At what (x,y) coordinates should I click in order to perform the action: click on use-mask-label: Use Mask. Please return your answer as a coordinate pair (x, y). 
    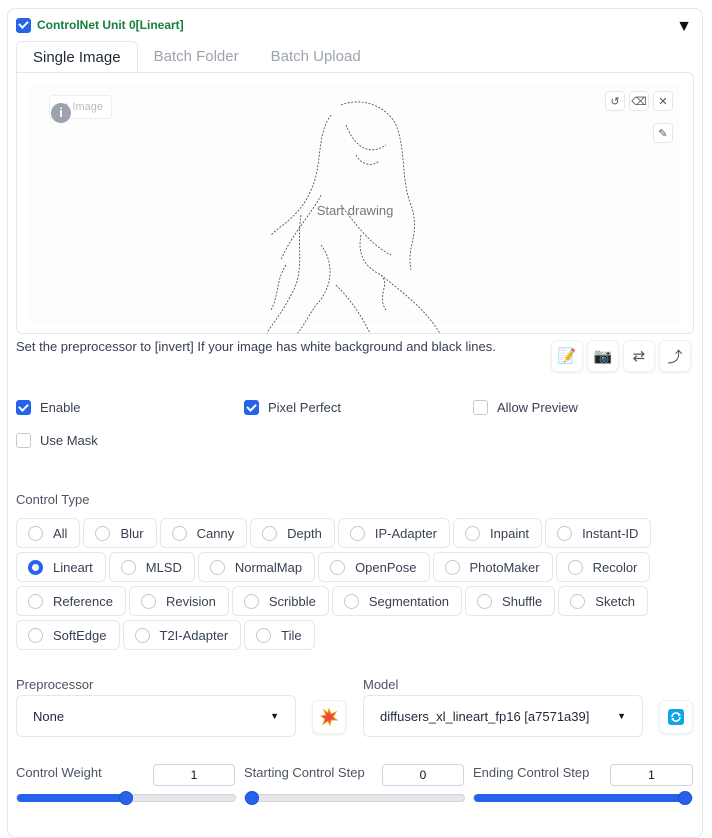
    Looking at the image, I should click on (69, 440).